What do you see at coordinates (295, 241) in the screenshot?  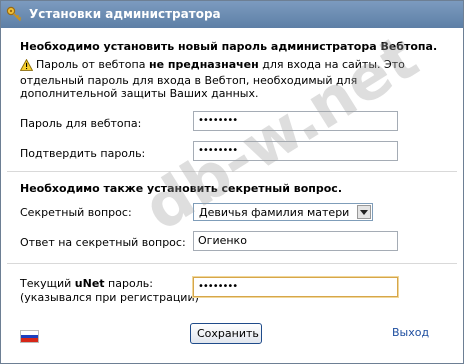 I see `secret-answer-field: Огиенко` at bounding box center [295, 241].